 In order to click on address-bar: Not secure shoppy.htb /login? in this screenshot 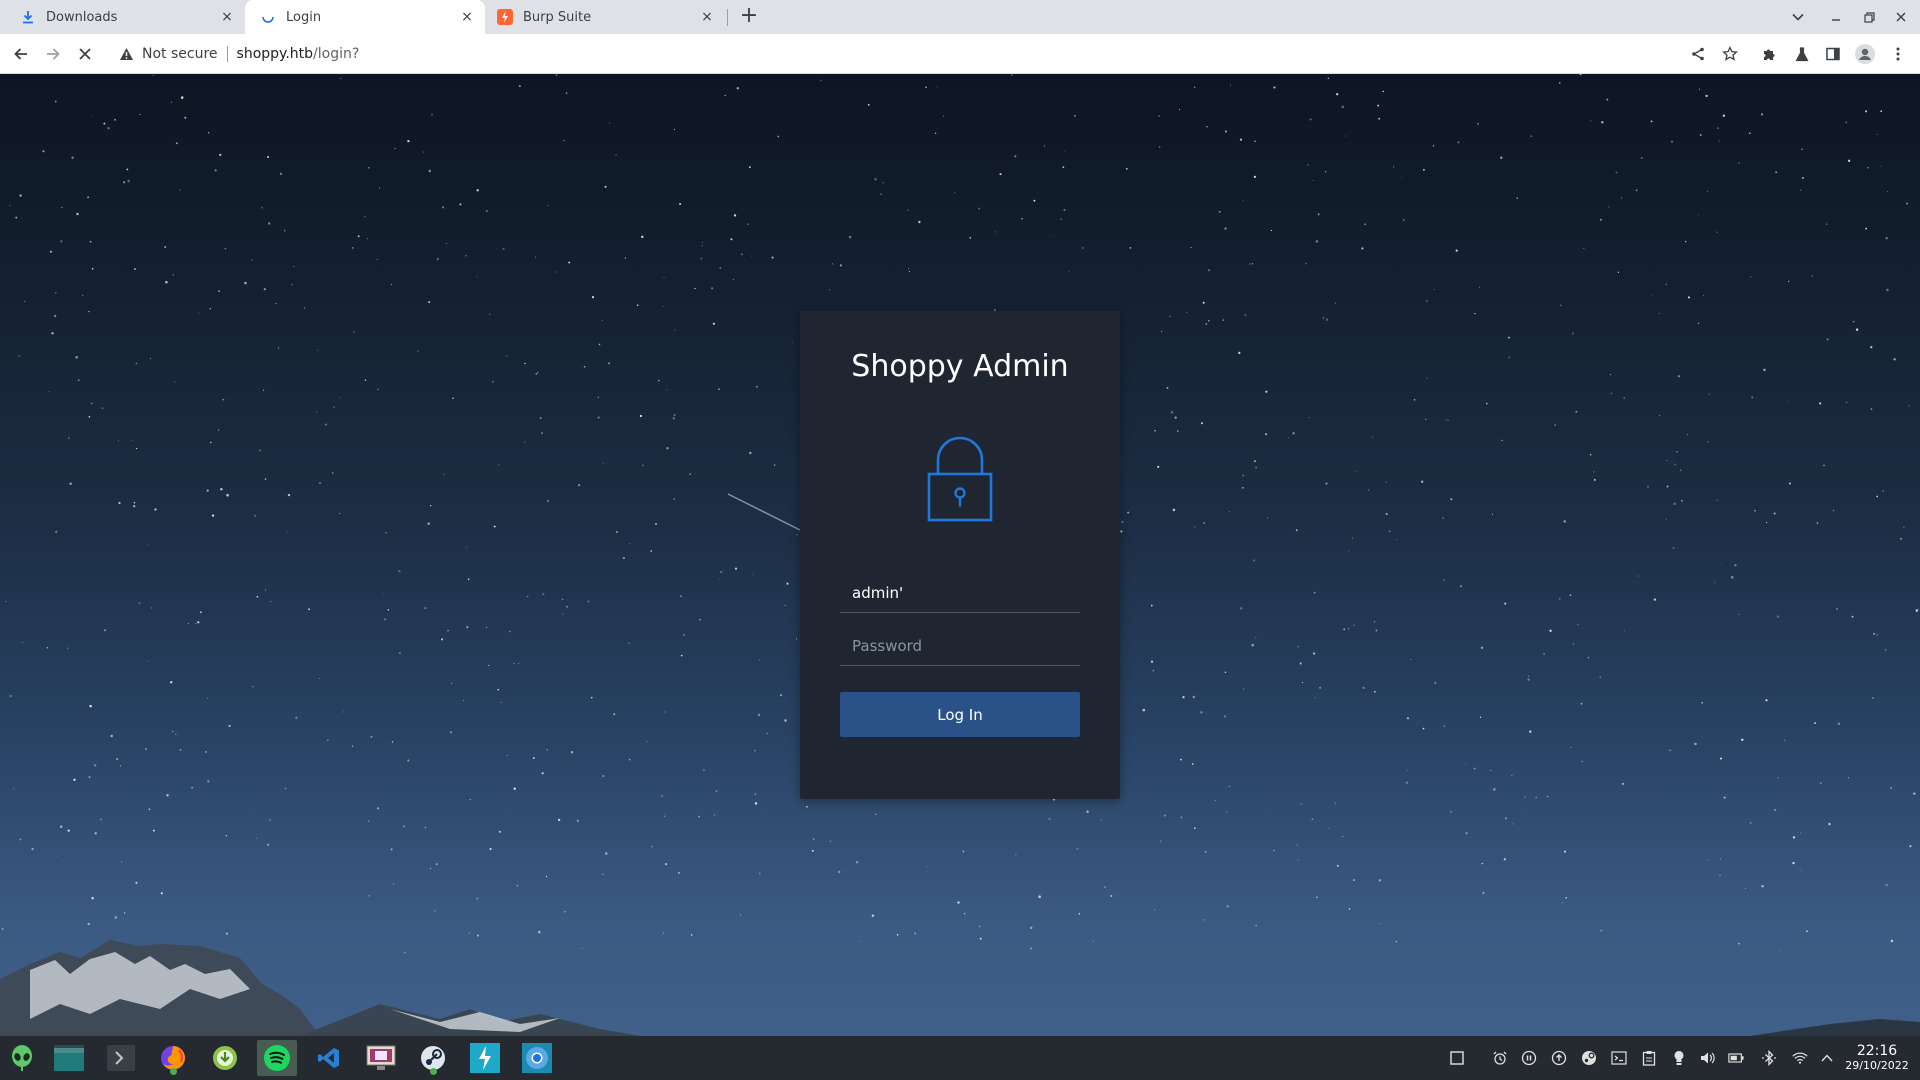, I will do `click(926, 54)`.